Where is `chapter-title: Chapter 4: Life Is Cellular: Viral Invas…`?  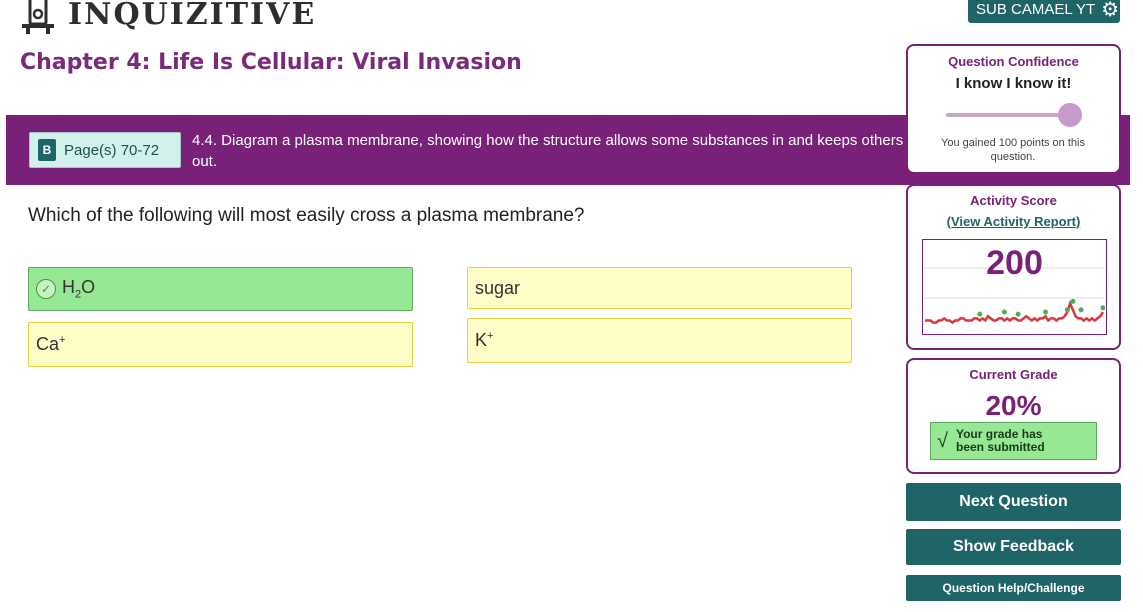 chapter-title: Chapter 4: Life Is Cellular: Viral Invas… is located at coordinates (271, 62).